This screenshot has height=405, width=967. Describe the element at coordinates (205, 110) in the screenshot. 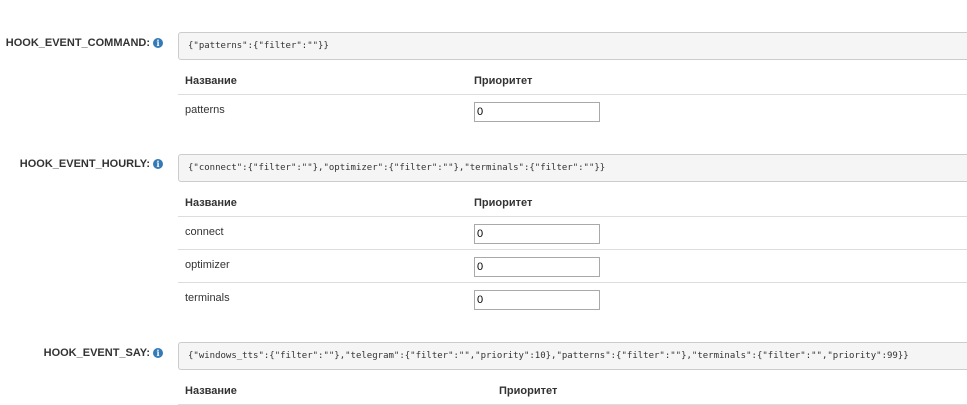

I see `row-name: patterns` at that location.